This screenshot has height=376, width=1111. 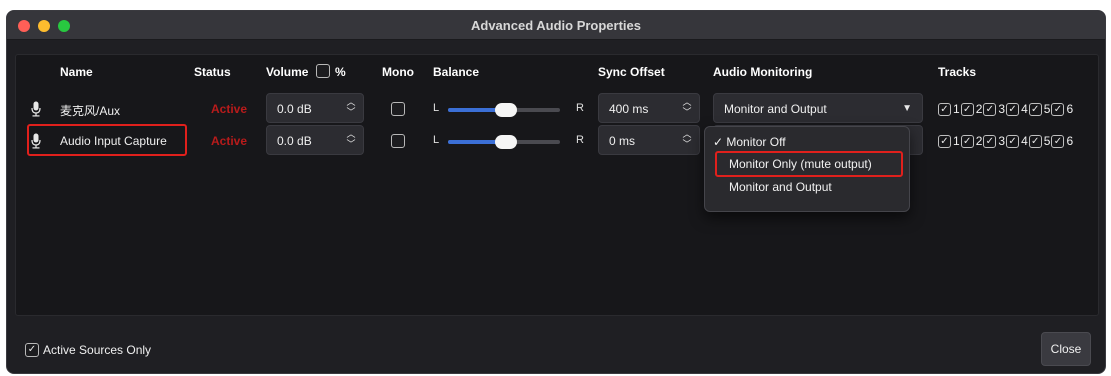 I want to click on sync-offset-spinbox: 400 ms ︿ ﹀, so click(x=649, y=108).